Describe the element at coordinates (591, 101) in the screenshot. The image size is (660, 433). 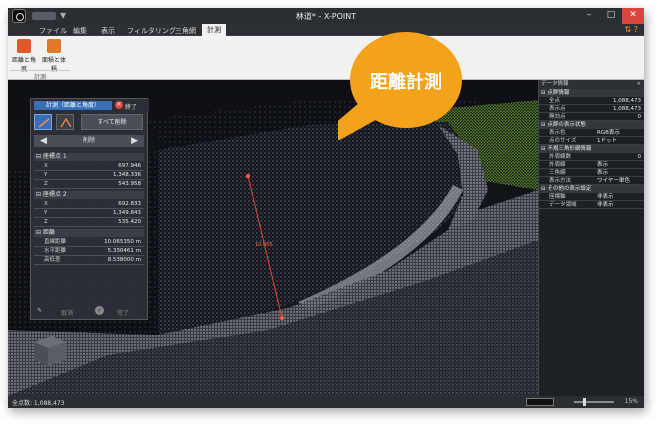
I see `table-row: 全点 1,088,473` at that location.